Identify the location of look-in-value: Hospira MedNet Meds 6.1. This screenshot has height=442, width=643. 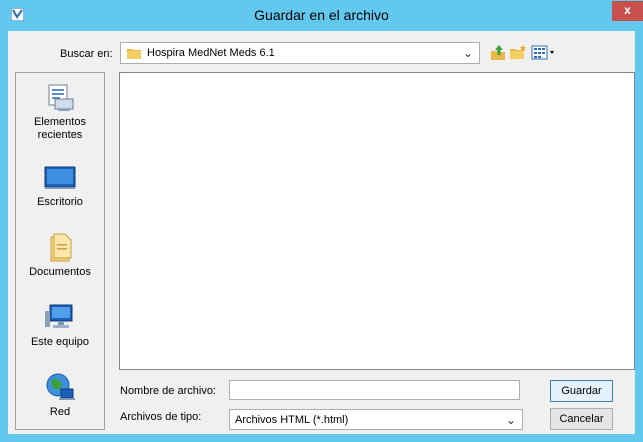
(211, 53).